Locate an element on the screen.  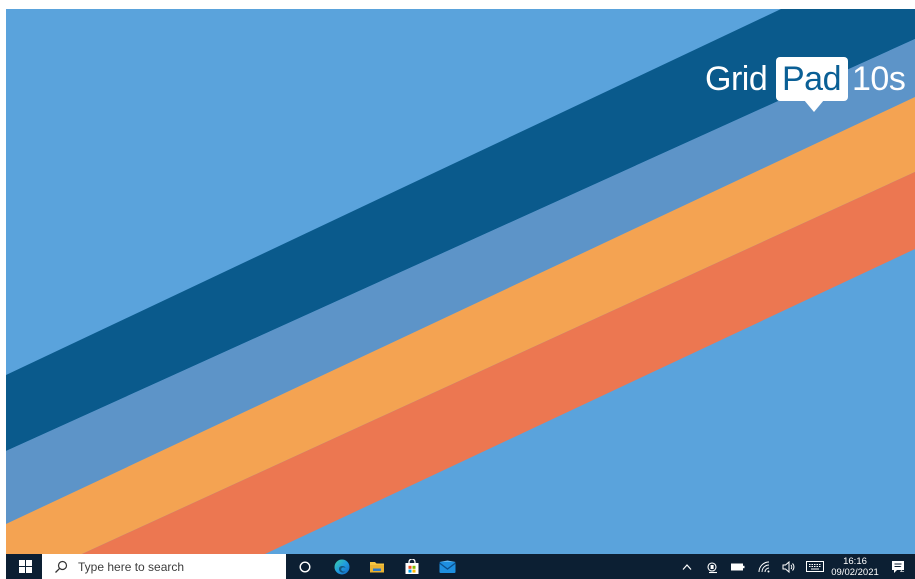
show-hidden-icons-button is located at coordinates (687, 566).